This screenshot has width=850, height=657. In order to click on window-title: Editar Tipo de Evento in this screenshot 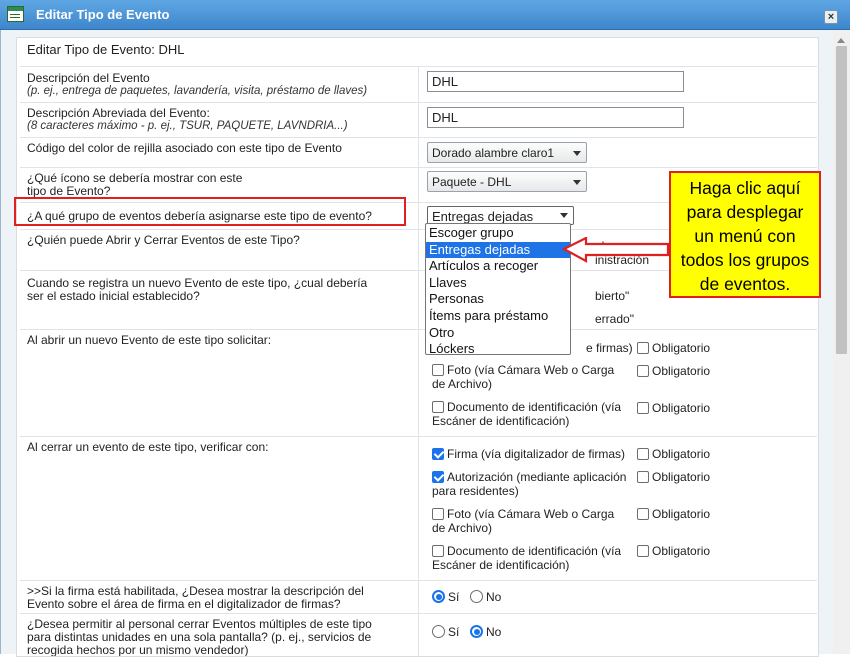, I will do `click(103, 14)`.